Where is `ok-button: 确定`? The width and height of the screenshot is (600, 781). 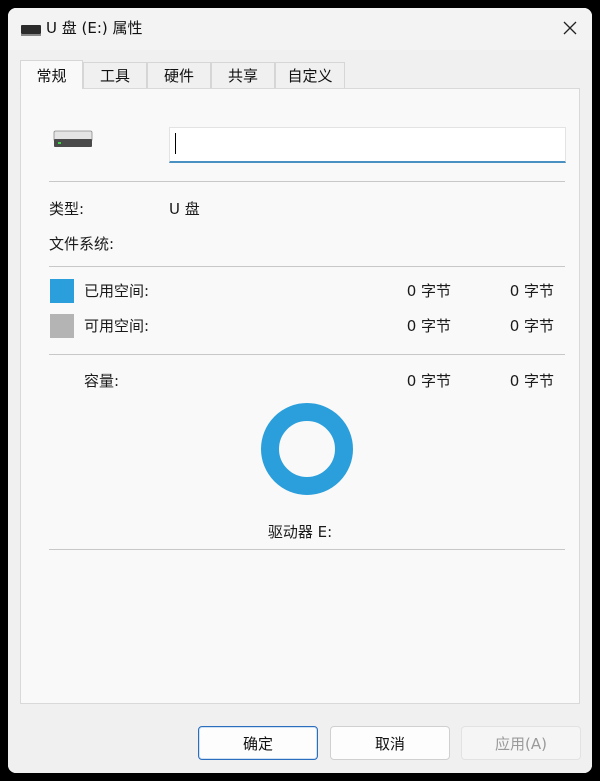 ok-button: 确定 is located at coordinates (258, 743).